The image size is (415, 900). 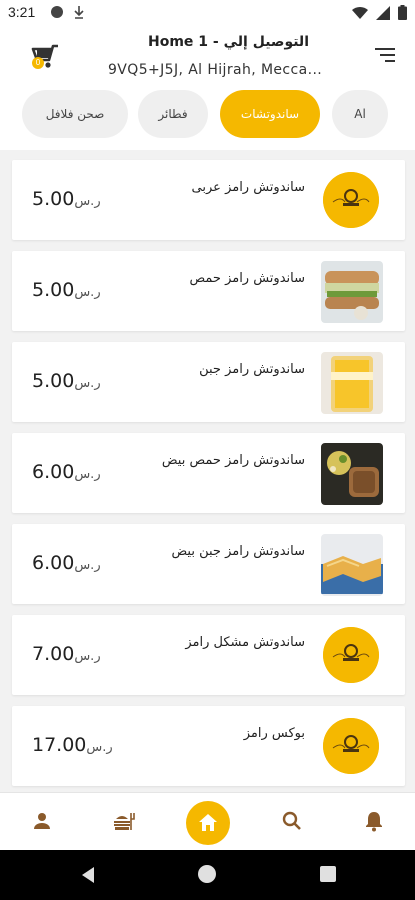 I want to click on product-card: بوكس رامز 17.00ر.س, so click(x=208, y=746).